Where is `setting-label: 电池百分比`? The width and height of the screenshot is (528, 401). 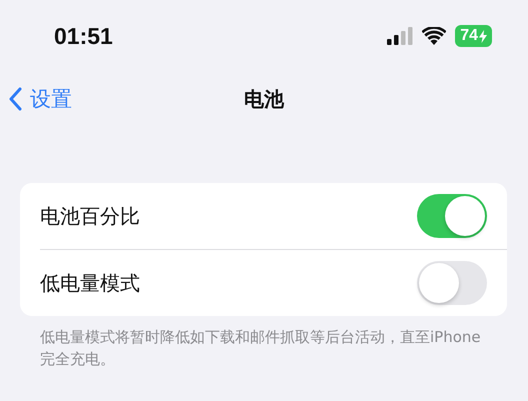
setting-label: 电池百分比 is located at coordinates (90, 216).